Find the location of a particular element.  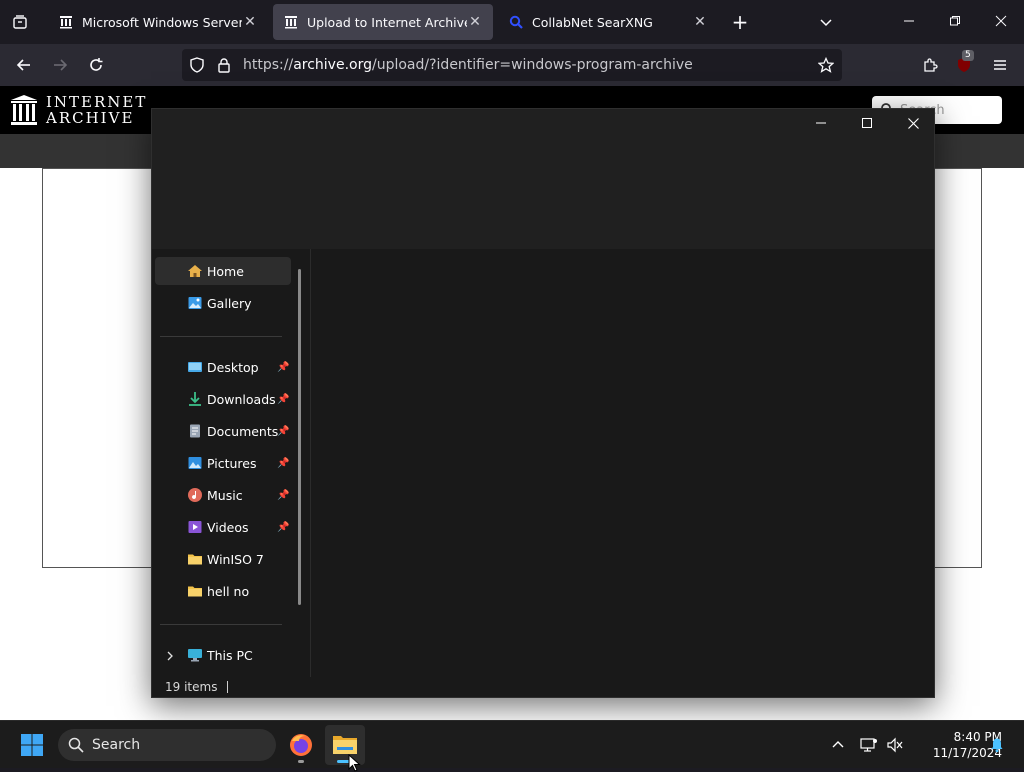

nav-separator is located at coordinates (221, 336).